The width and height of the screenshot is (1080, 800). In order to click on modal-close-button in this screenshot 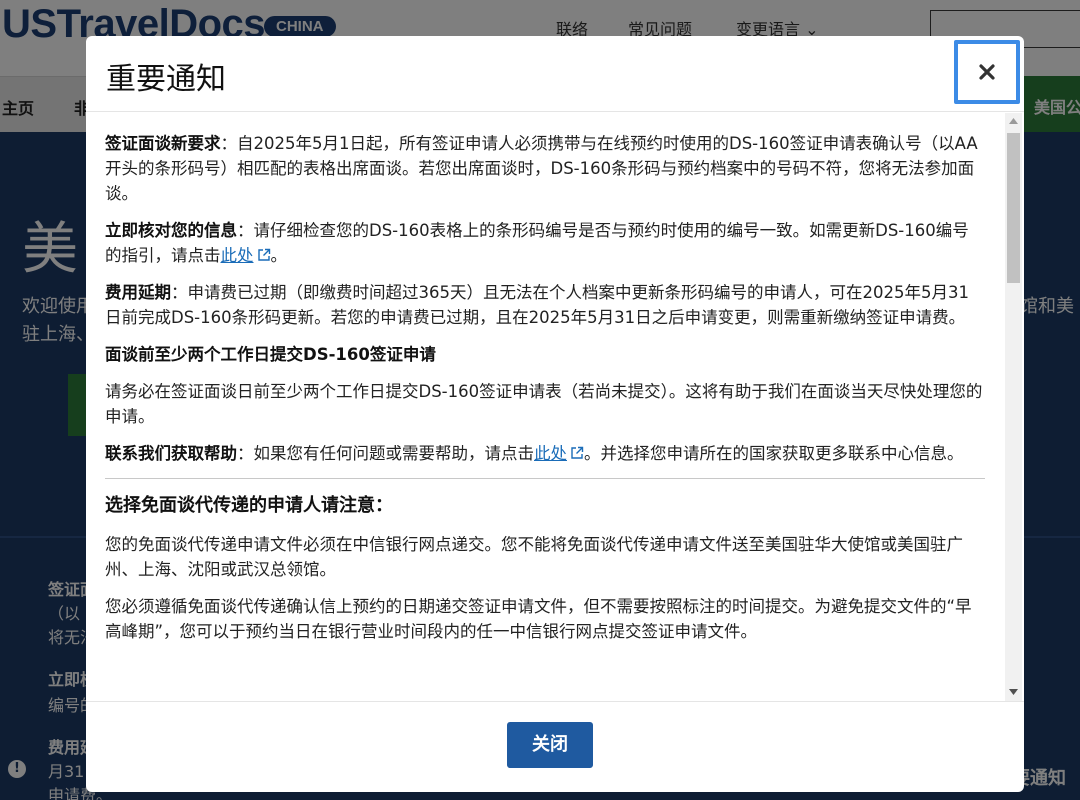, I will do `click(987, 72)`.